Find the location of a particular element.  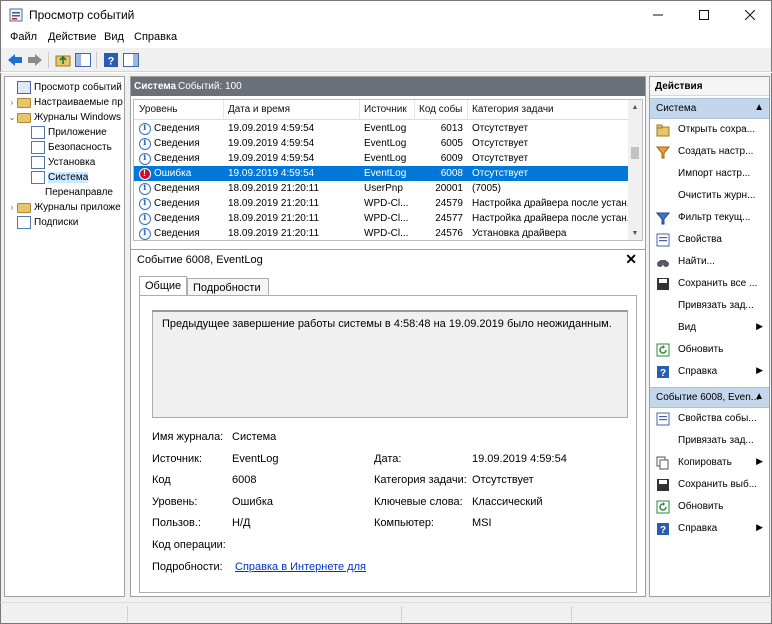

tree-root: Просмотр событий (Ло is located at coordinates (65, 87).